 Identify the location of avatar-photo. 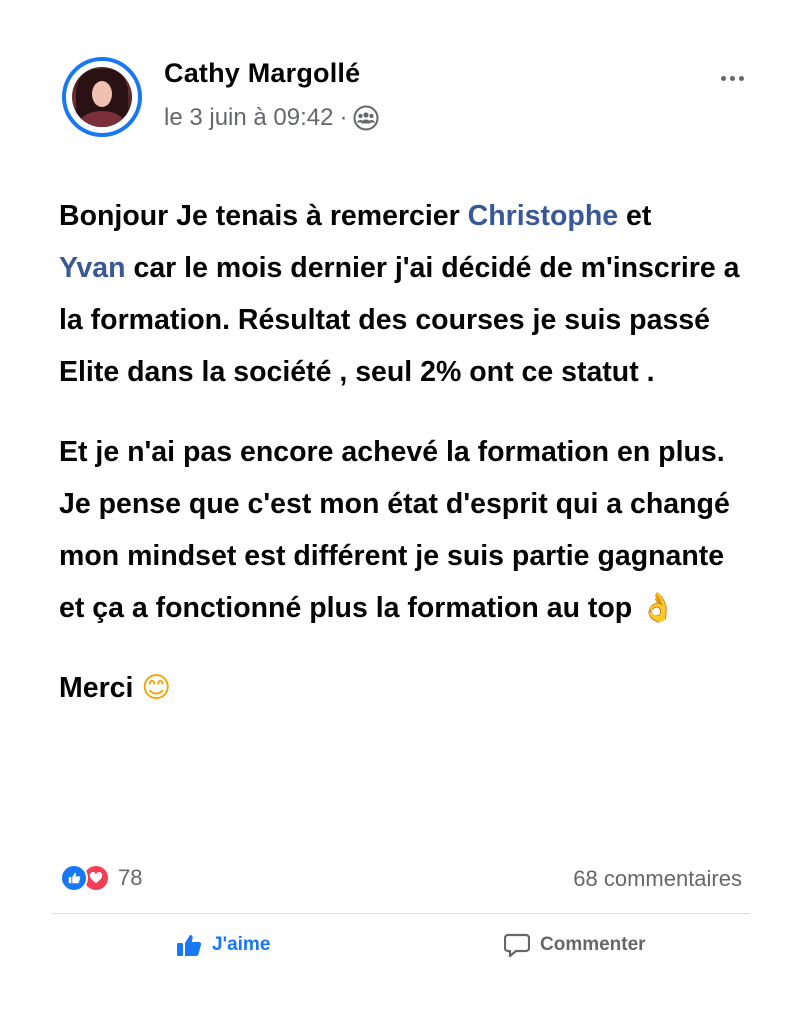
(102, 97).